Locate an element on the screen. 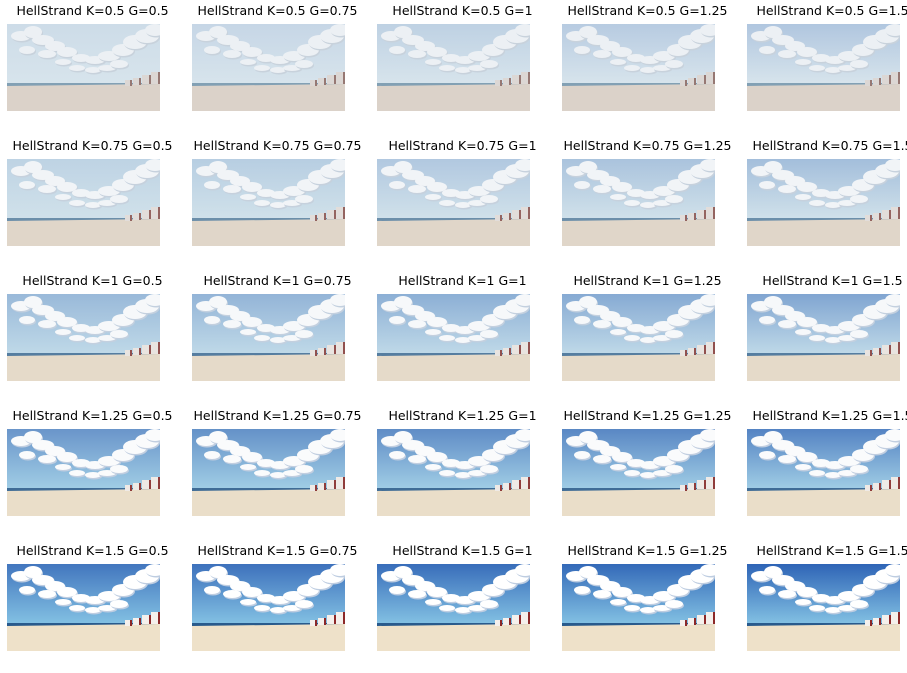 The image size is (907, 673). panel-title: HellStrand K=1.25 G=1.25 is located at coordinates (647, 415).